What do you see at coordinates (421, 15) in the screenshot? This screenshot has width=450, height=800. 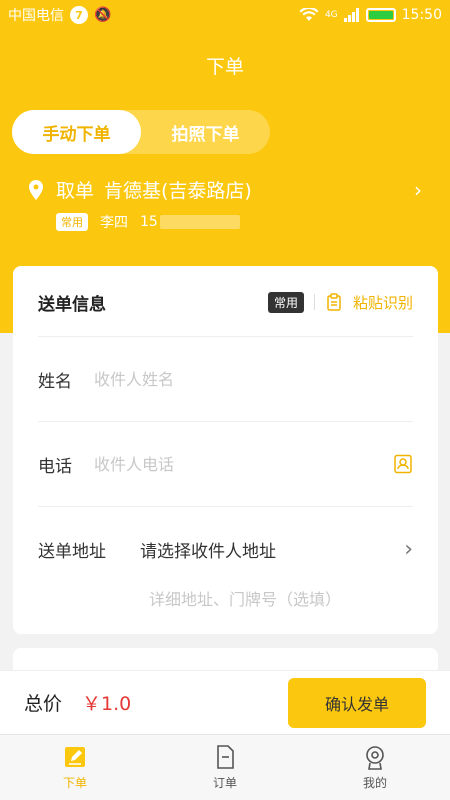 I see `clock: 15:50` at bounding box center [421, 15].